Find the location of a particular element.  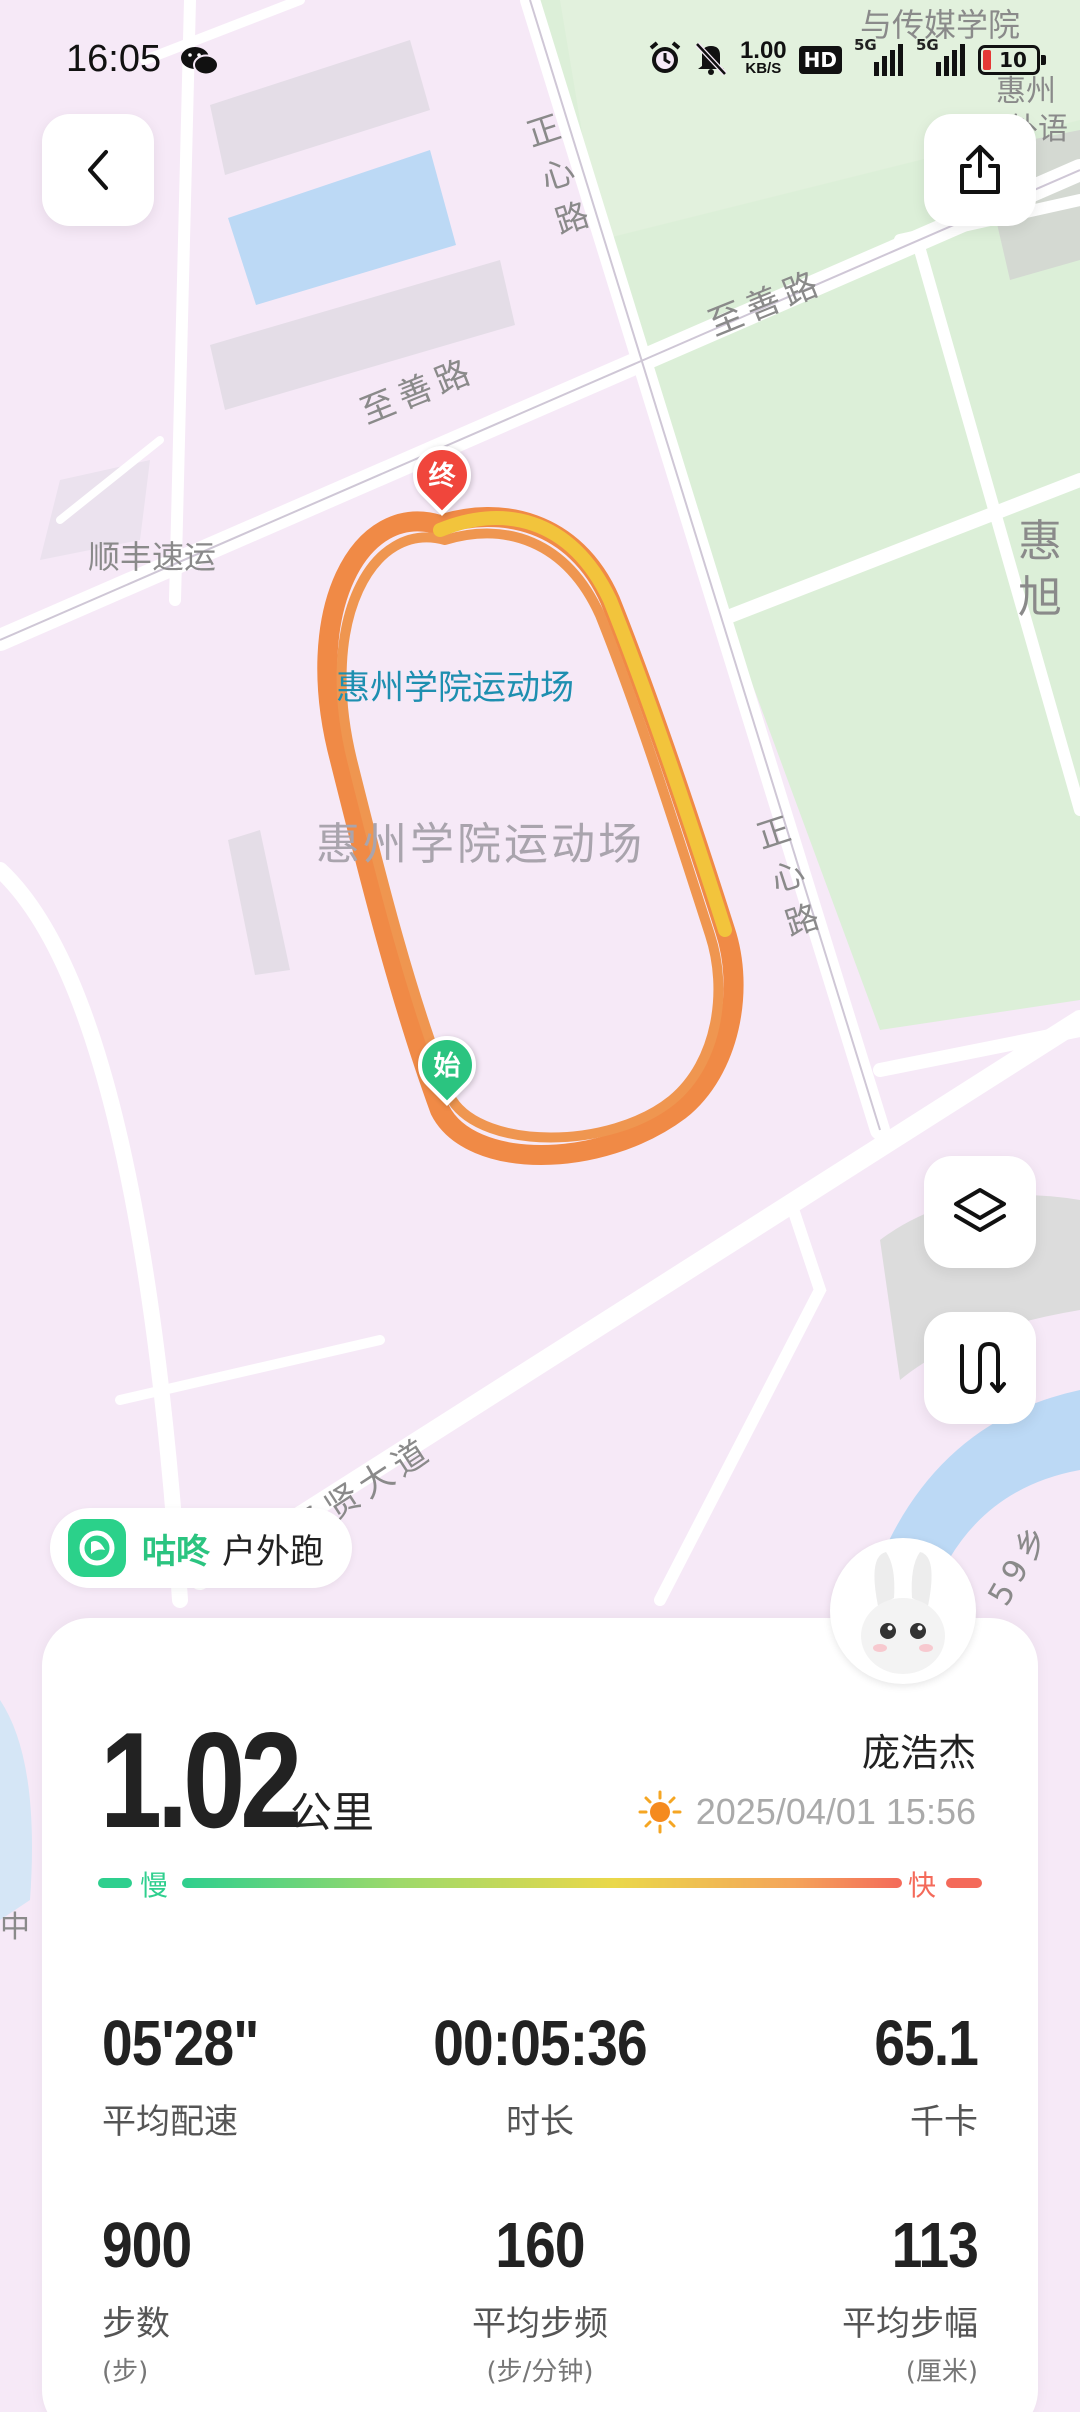

pace-slow-swatch is located at coordinates (115, 1883).